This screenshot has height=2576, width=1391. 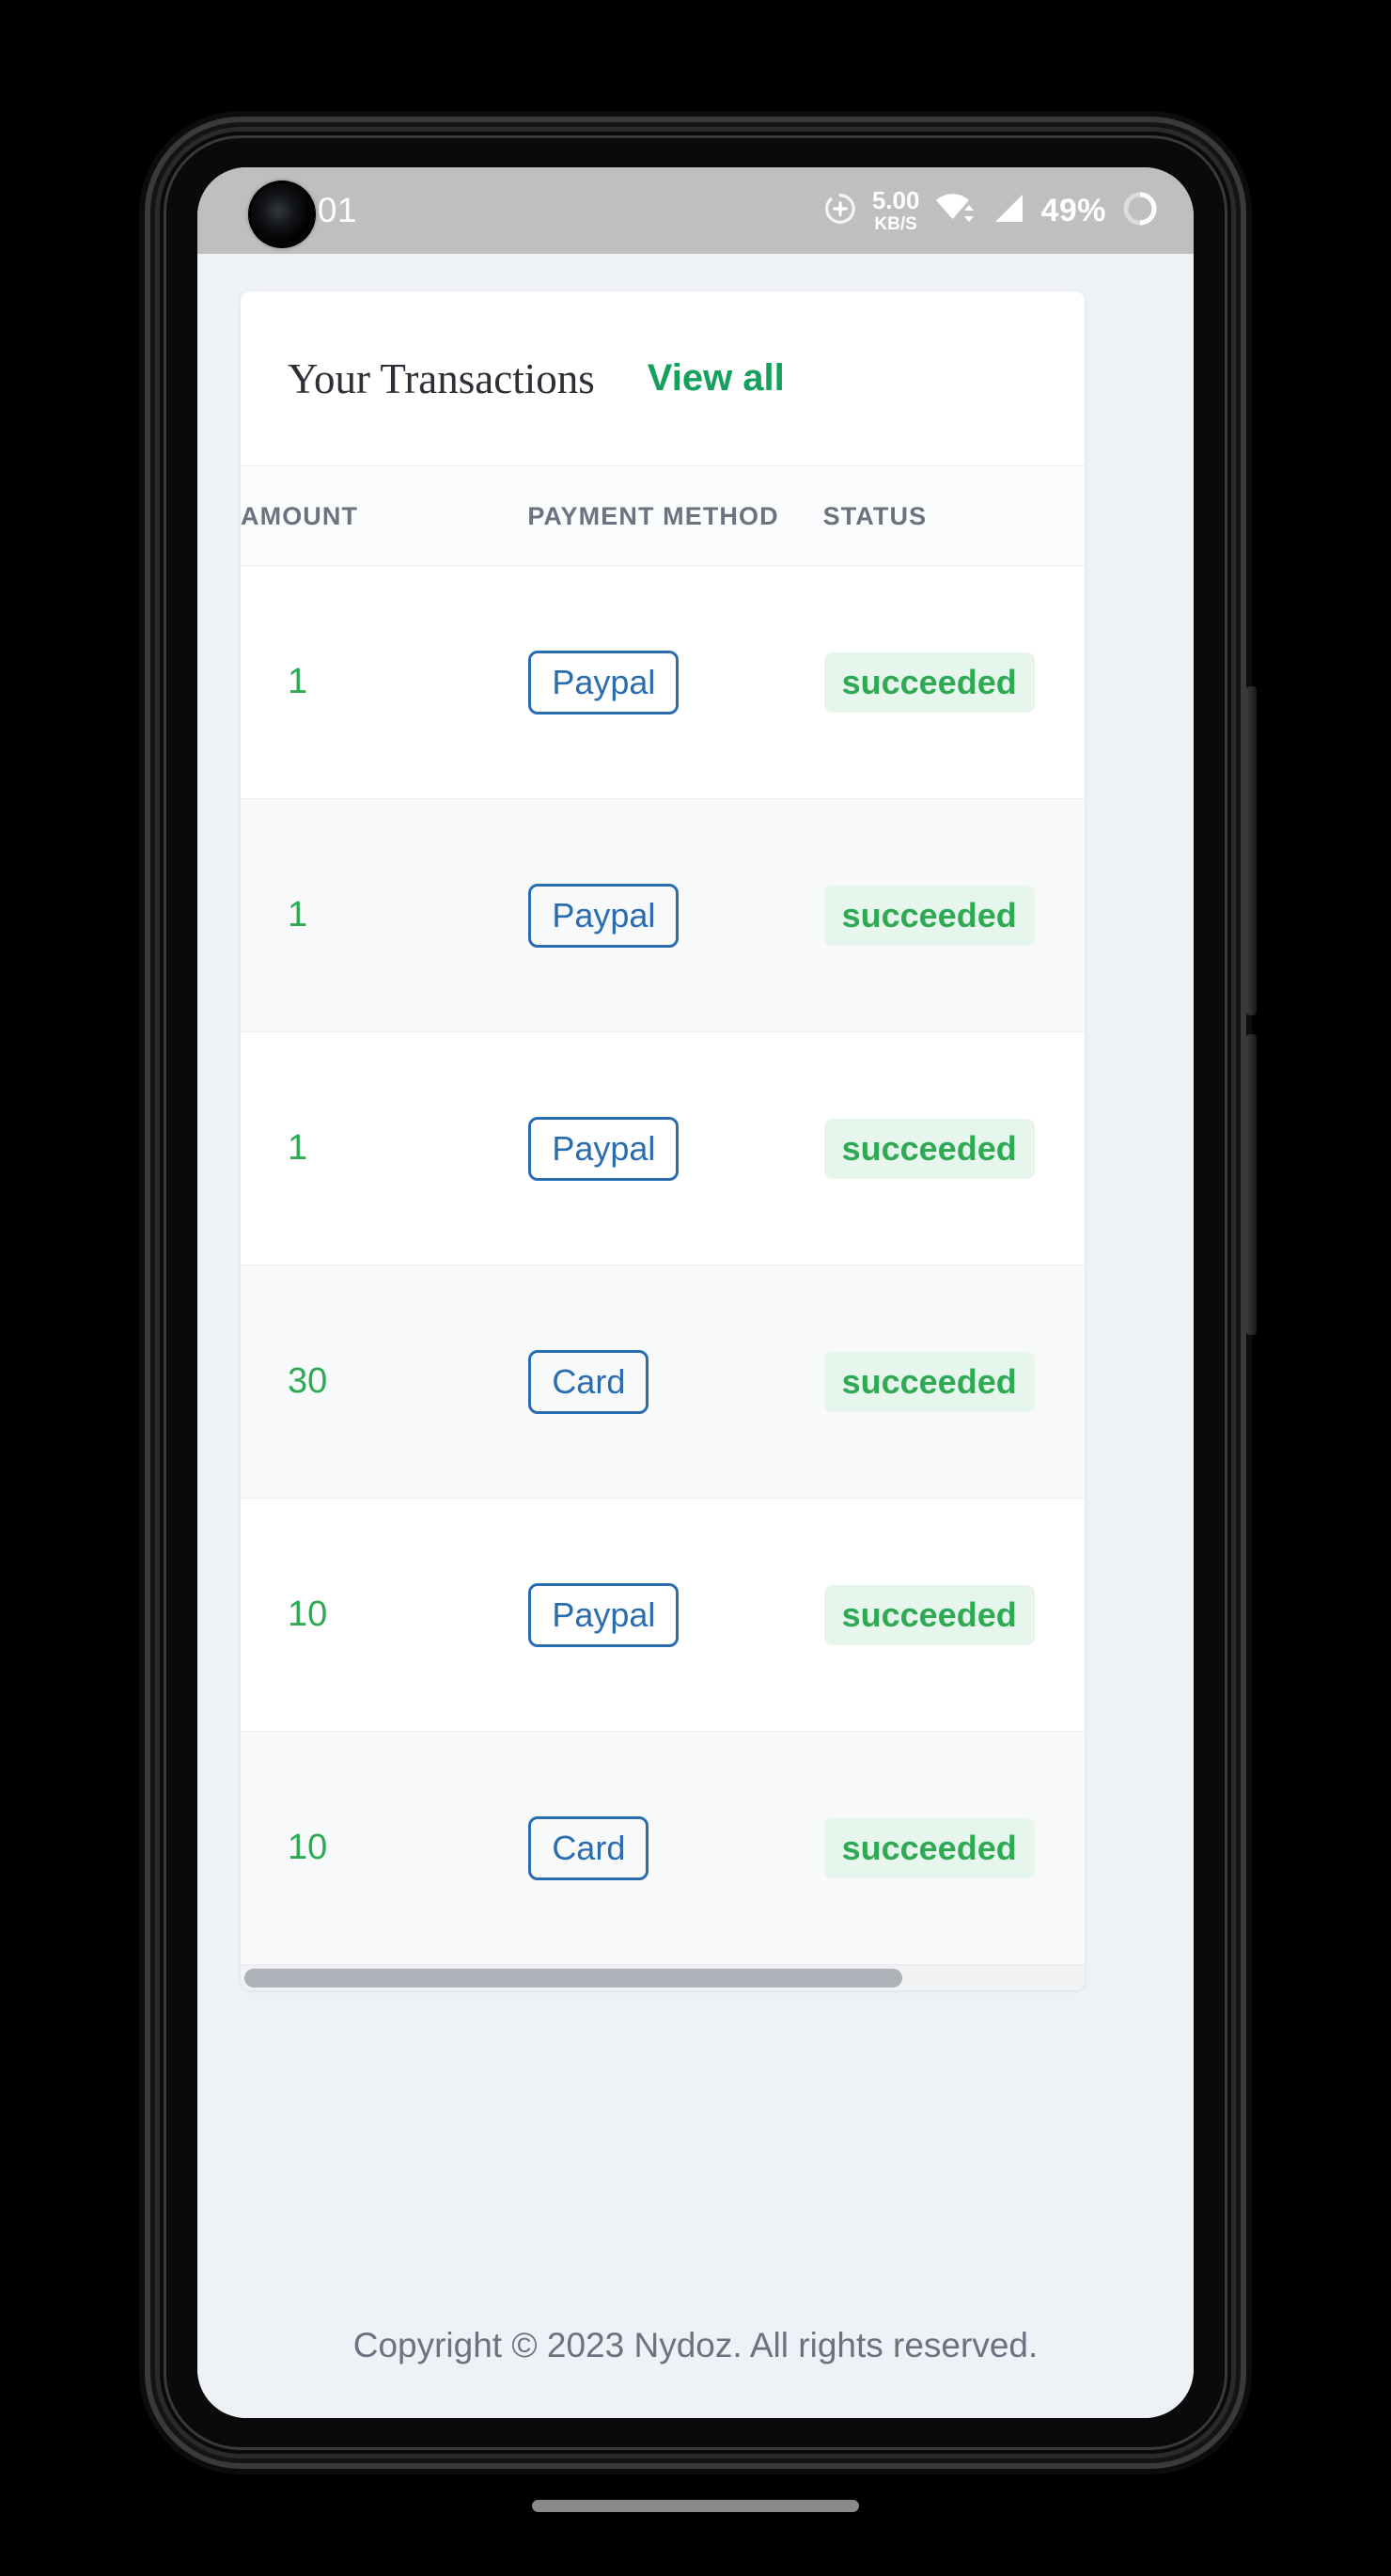 What do you see at coordinates (1251, 851) in the screenshot?
I see `power-button` at bounding box center [1251, 851].